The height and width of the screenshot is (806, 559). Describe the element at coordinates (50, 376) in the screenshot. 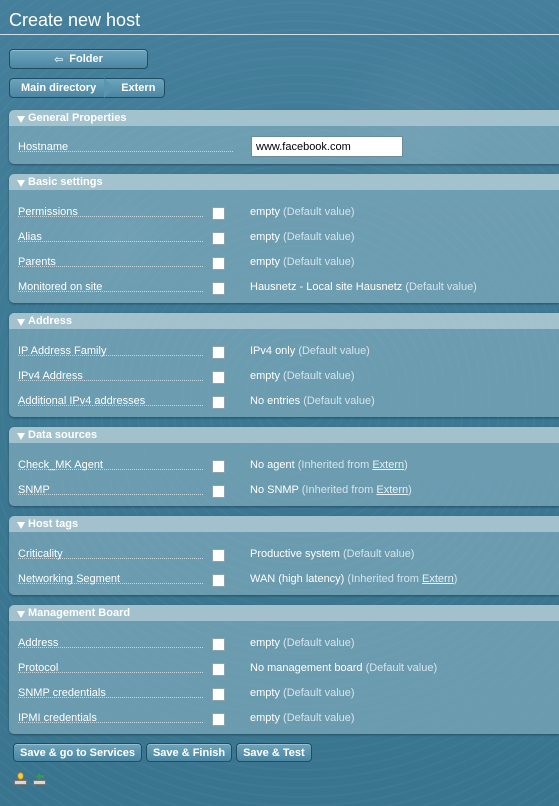

I see `row-label: IPv4 Address` at that location.